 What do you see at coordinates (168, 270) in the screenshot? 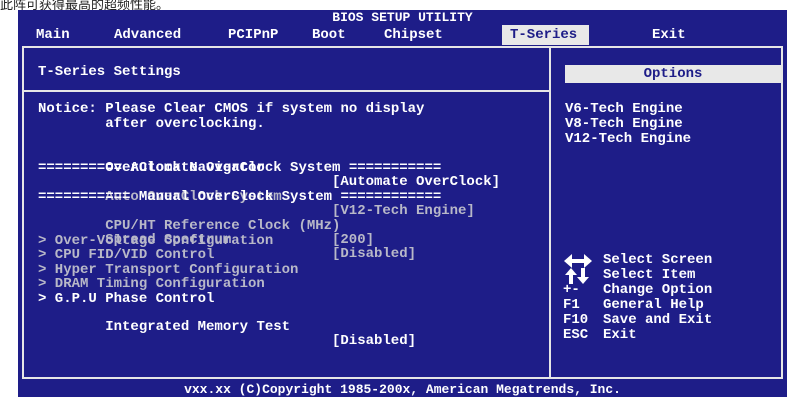
I see `submenu-hyper-transport: > Hyper Transport Configuration` at bounding box center [168, 270].